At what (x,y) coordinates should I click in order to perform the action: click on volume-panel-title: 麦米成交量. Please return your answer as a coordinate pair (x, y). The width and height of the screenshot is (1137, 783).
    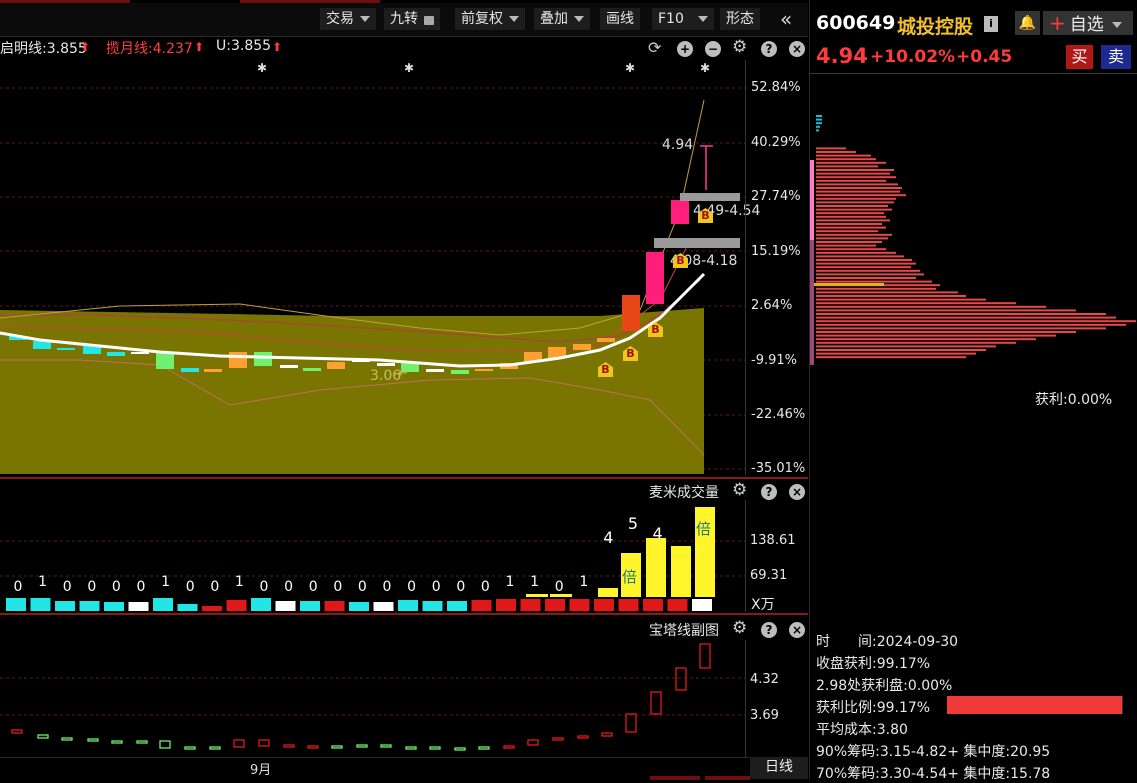
    Looking at the image, I should click on (684, 493).